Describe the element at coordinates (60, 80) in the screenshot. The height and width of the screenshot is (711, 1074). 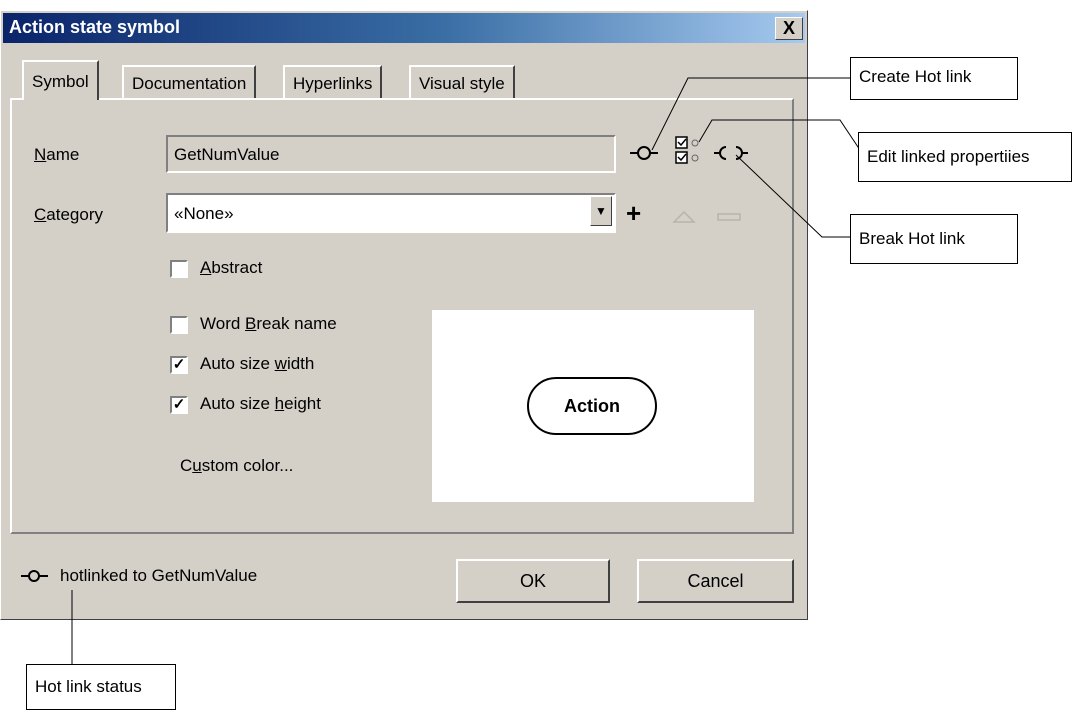
I see `tab-symbol: Symbol` at that location.